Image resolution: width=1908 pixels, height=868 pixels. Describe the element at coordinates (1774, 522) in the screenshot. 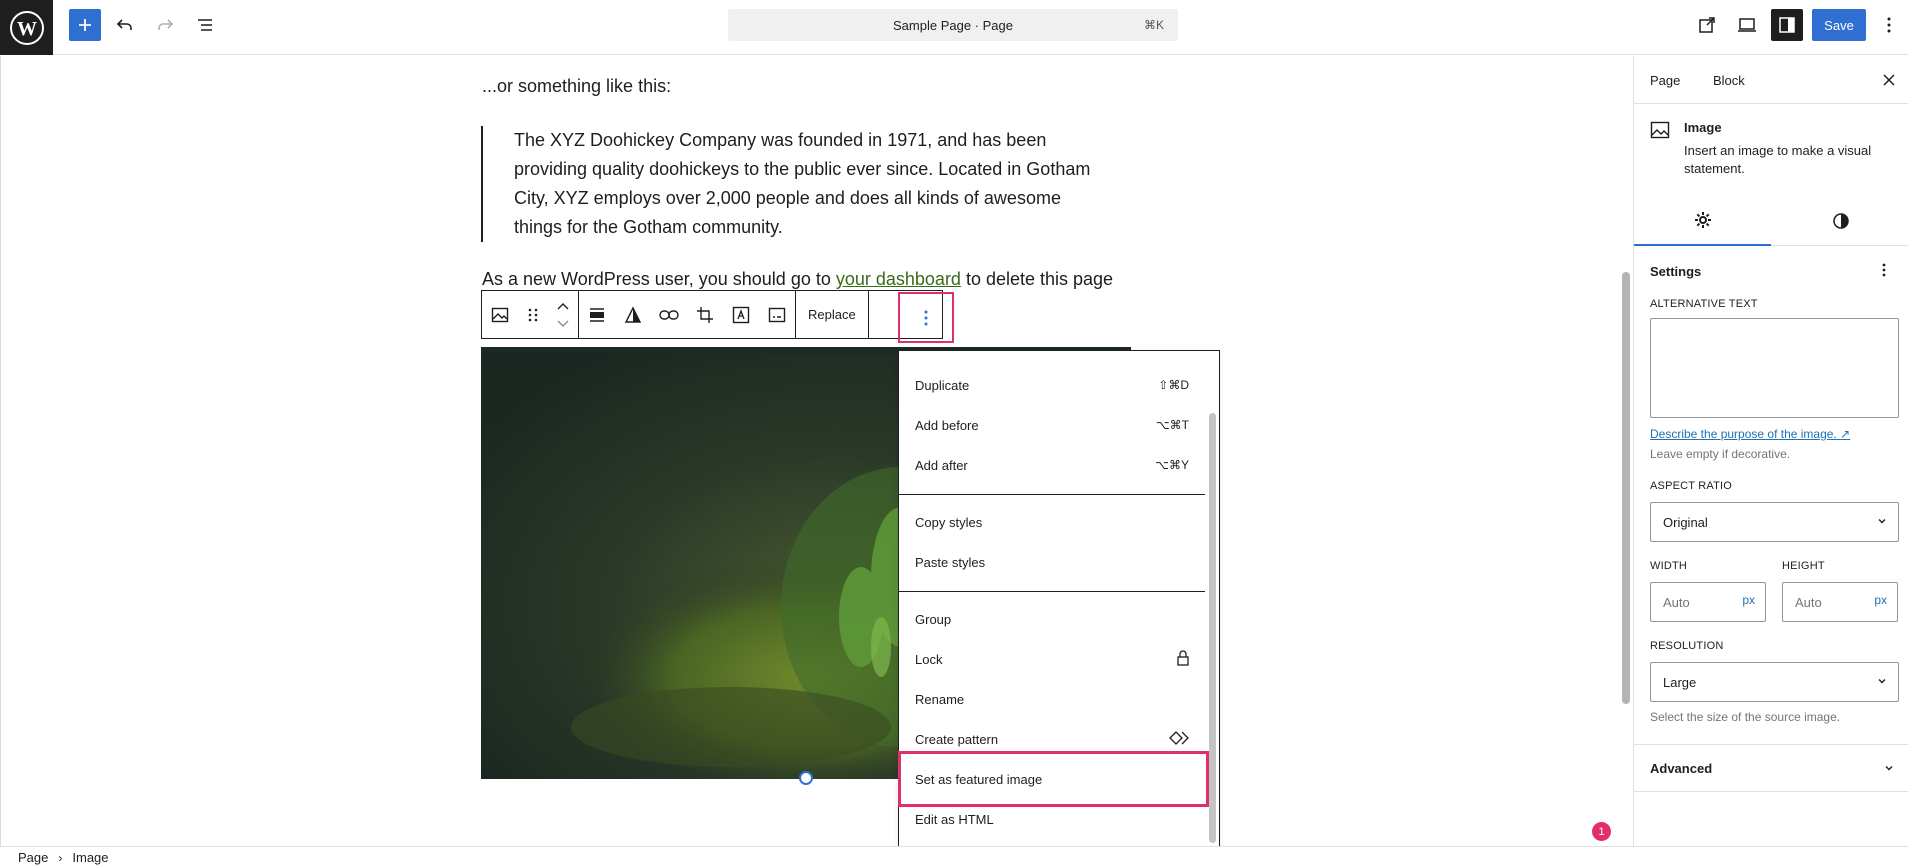

I see `aspect-ratio-select: Original` at that location.